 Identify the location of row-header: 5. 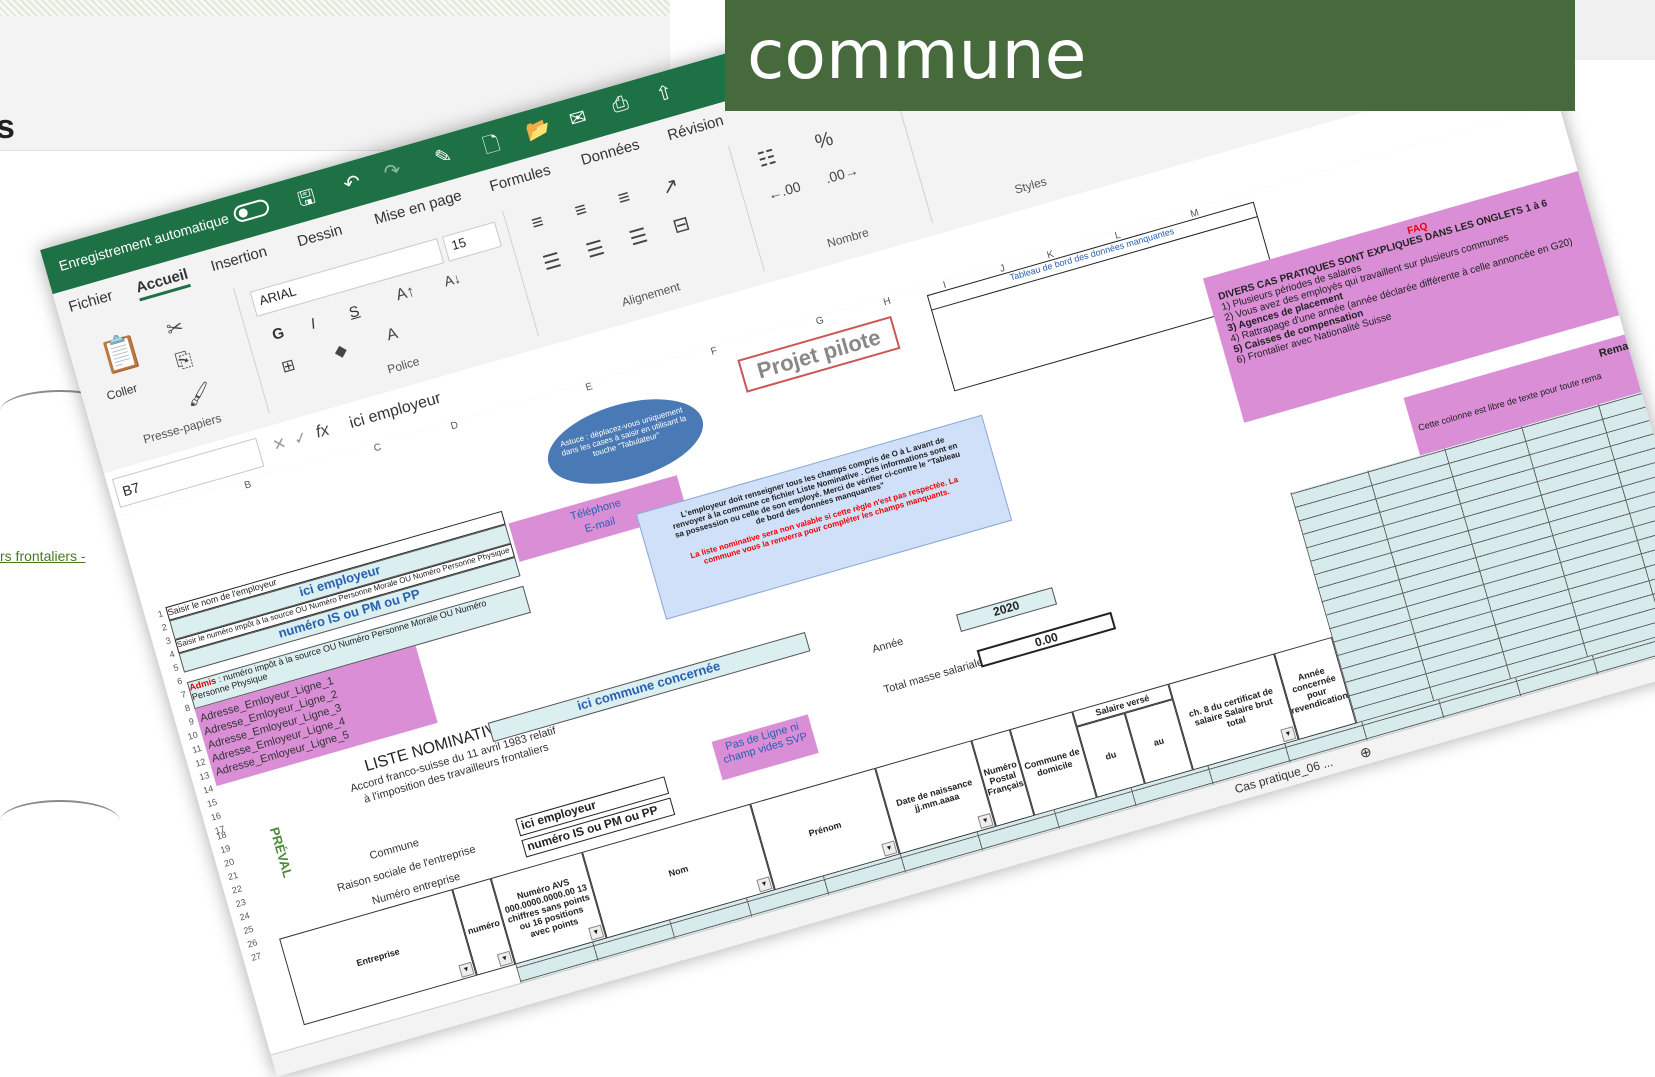
(171, 669).